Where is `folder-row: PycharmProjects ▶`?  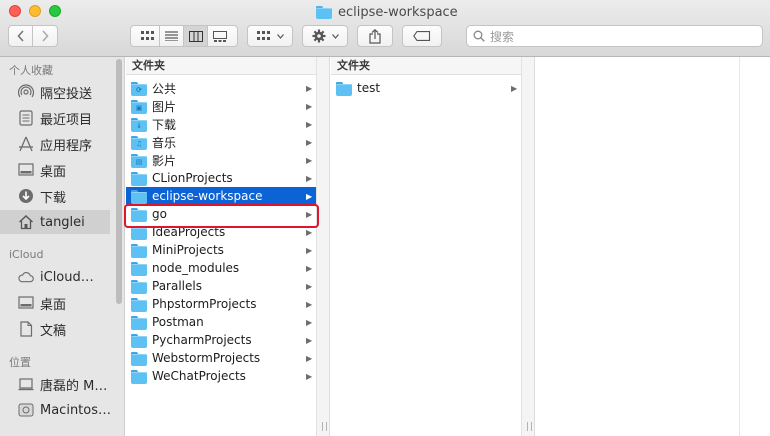 folder-row: PycharmProjects ▶ is located at coordinates (221, 340).